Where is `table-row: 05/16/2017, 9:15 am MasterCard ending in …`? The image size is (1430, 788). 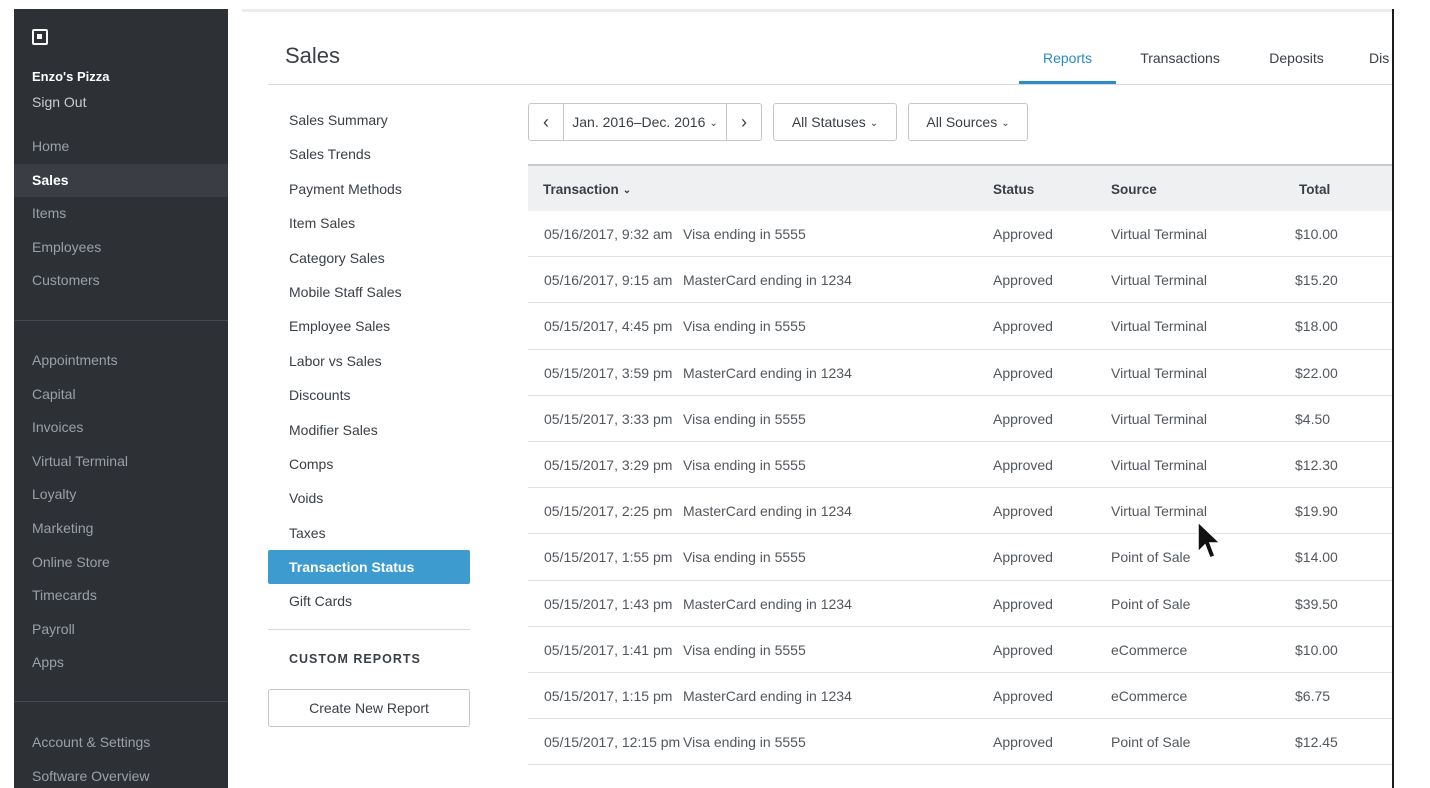 table-row: 05/16/2017, 9:15 am MasterCard ending in … is located at coordinates (960, 280).